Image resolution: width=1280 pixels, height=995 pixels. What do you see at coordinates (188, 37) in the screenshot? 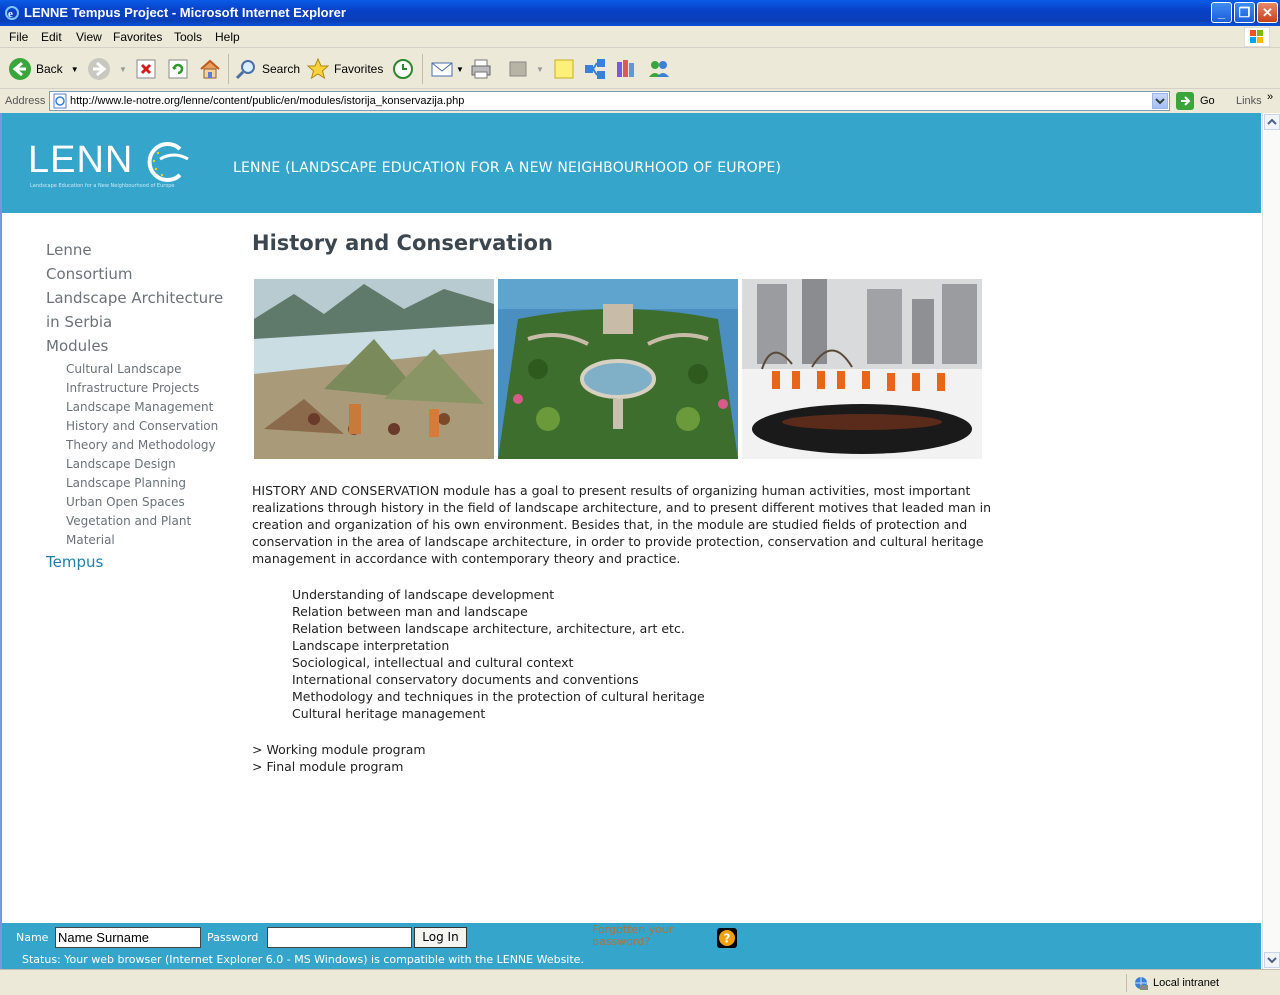
I see `menu-tools: Tools` at bounding box center [188, 37].